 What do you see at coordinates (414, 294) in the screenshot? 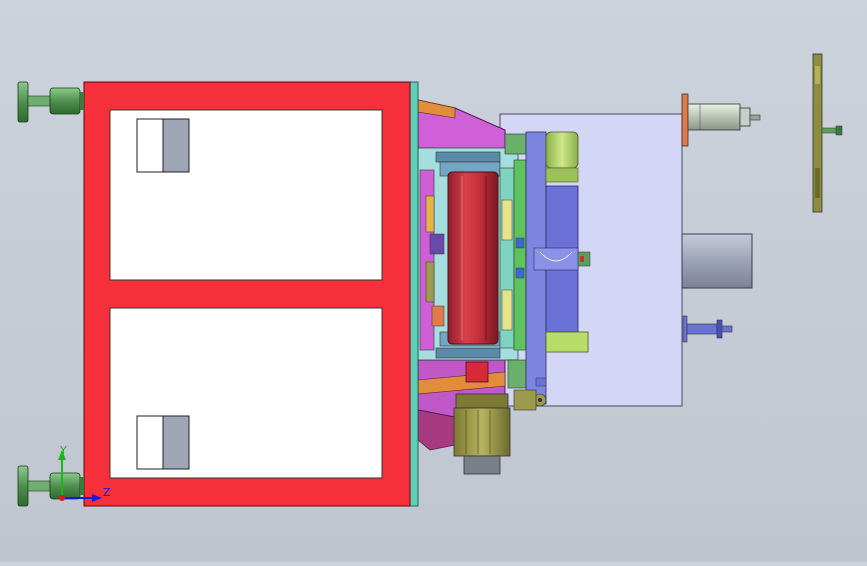
I see `side-rail` at bounding box center [414, 294].